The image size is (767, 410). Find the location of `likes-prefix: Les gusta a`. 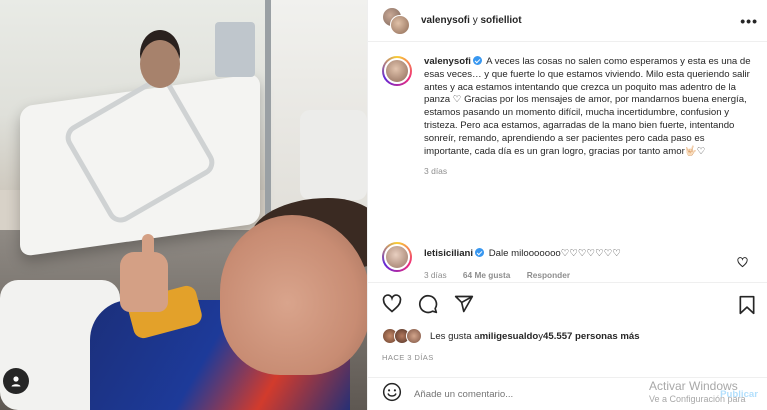

likes-prefix: Les gusta a is located at coordinates (455, 336).